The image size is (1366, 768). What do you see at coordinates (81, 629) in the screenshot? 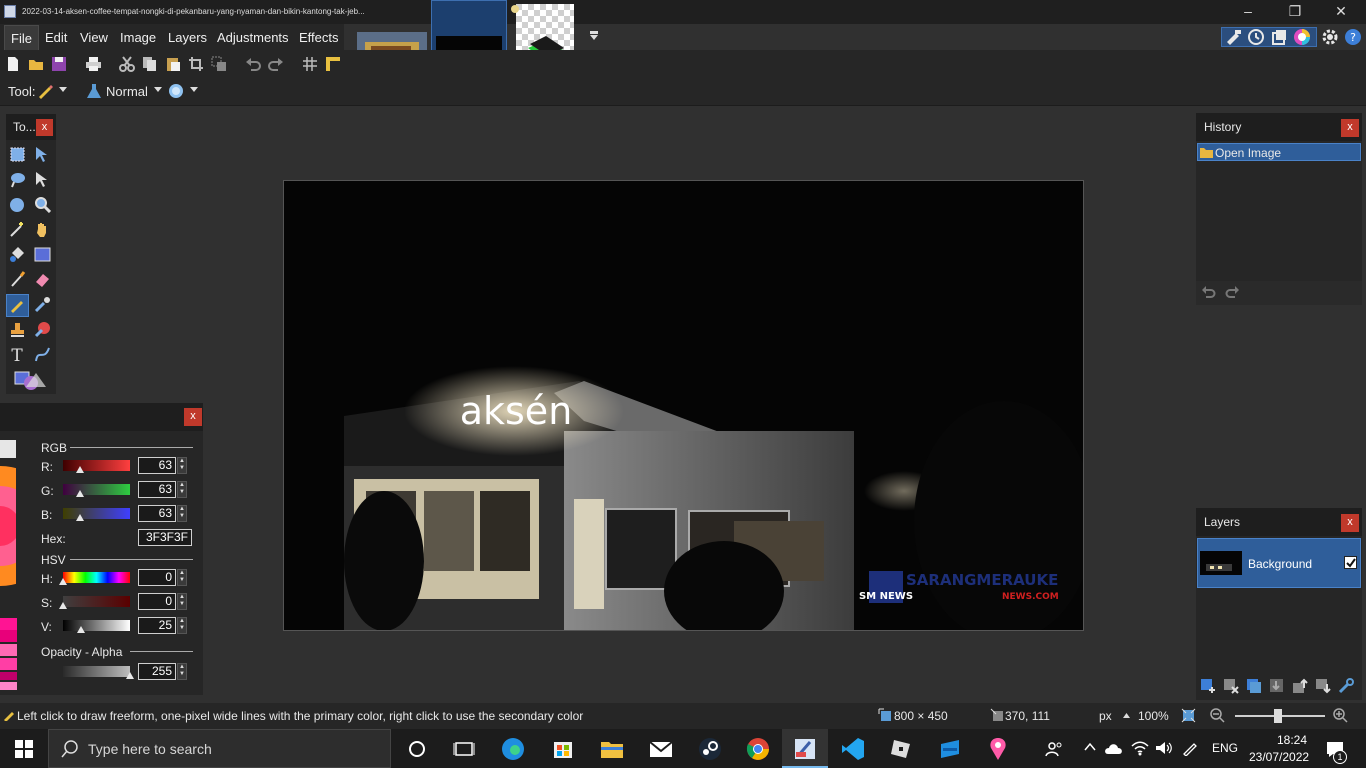
I see `v-slider-handle` at bounding box center [81, 629].